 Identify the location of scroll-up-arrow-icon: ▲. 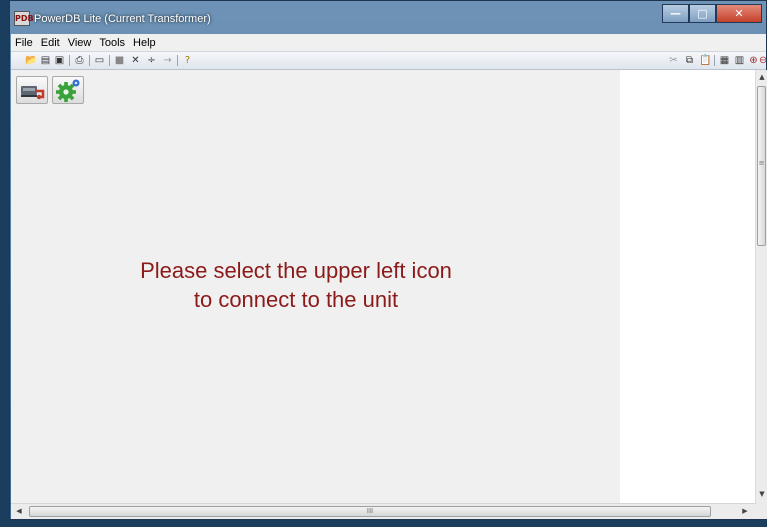
(761, 77).